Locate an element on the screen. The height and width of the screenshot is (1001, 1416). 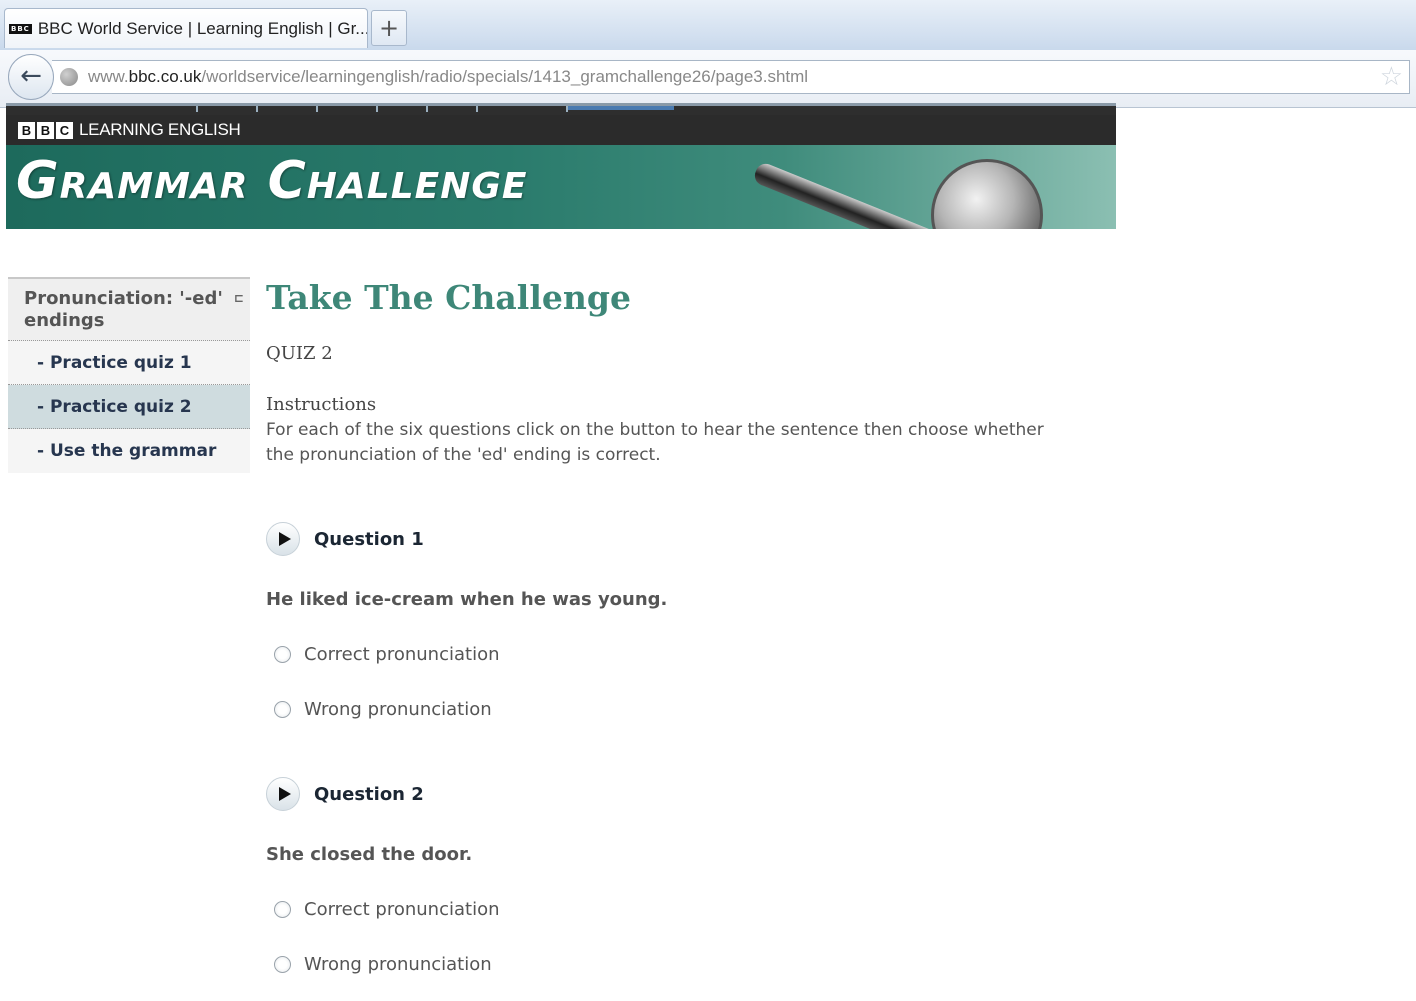
site-nav-active-indicator is located at coordinates (621, 108).